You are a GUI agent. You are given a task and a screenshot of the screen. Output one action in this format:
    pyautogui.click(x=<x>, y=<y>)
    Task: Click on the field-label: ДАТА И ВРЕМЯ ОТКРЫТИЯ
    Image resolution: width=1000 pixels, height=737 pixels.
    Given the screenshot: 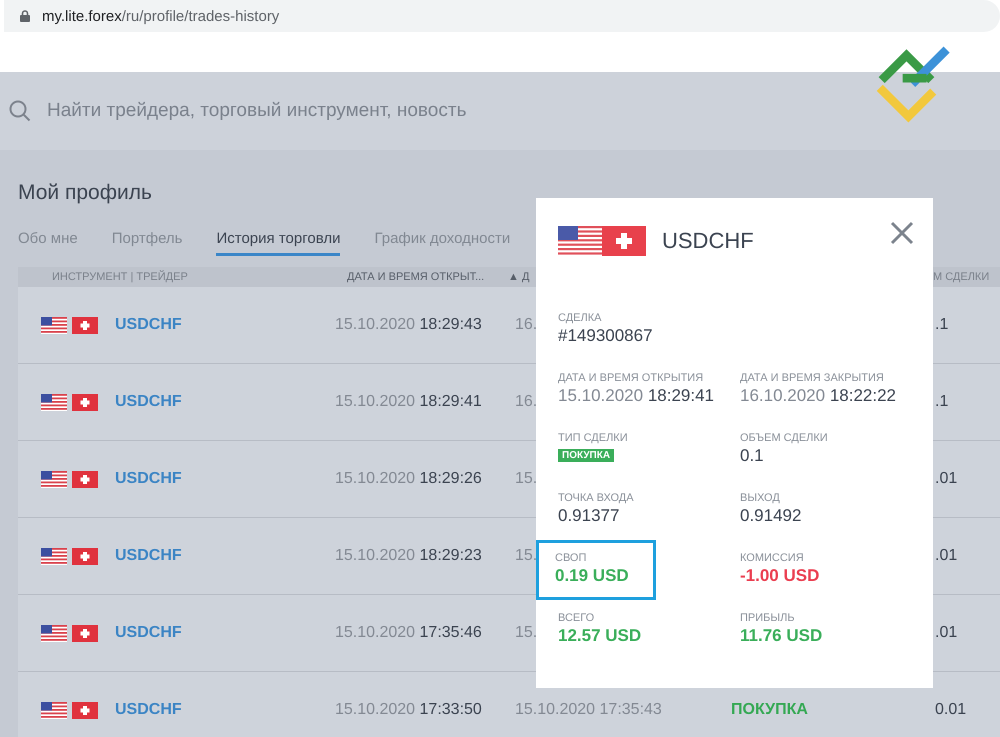 What is the action you would take?
    pyautogui.click(x=631, y=378)
    